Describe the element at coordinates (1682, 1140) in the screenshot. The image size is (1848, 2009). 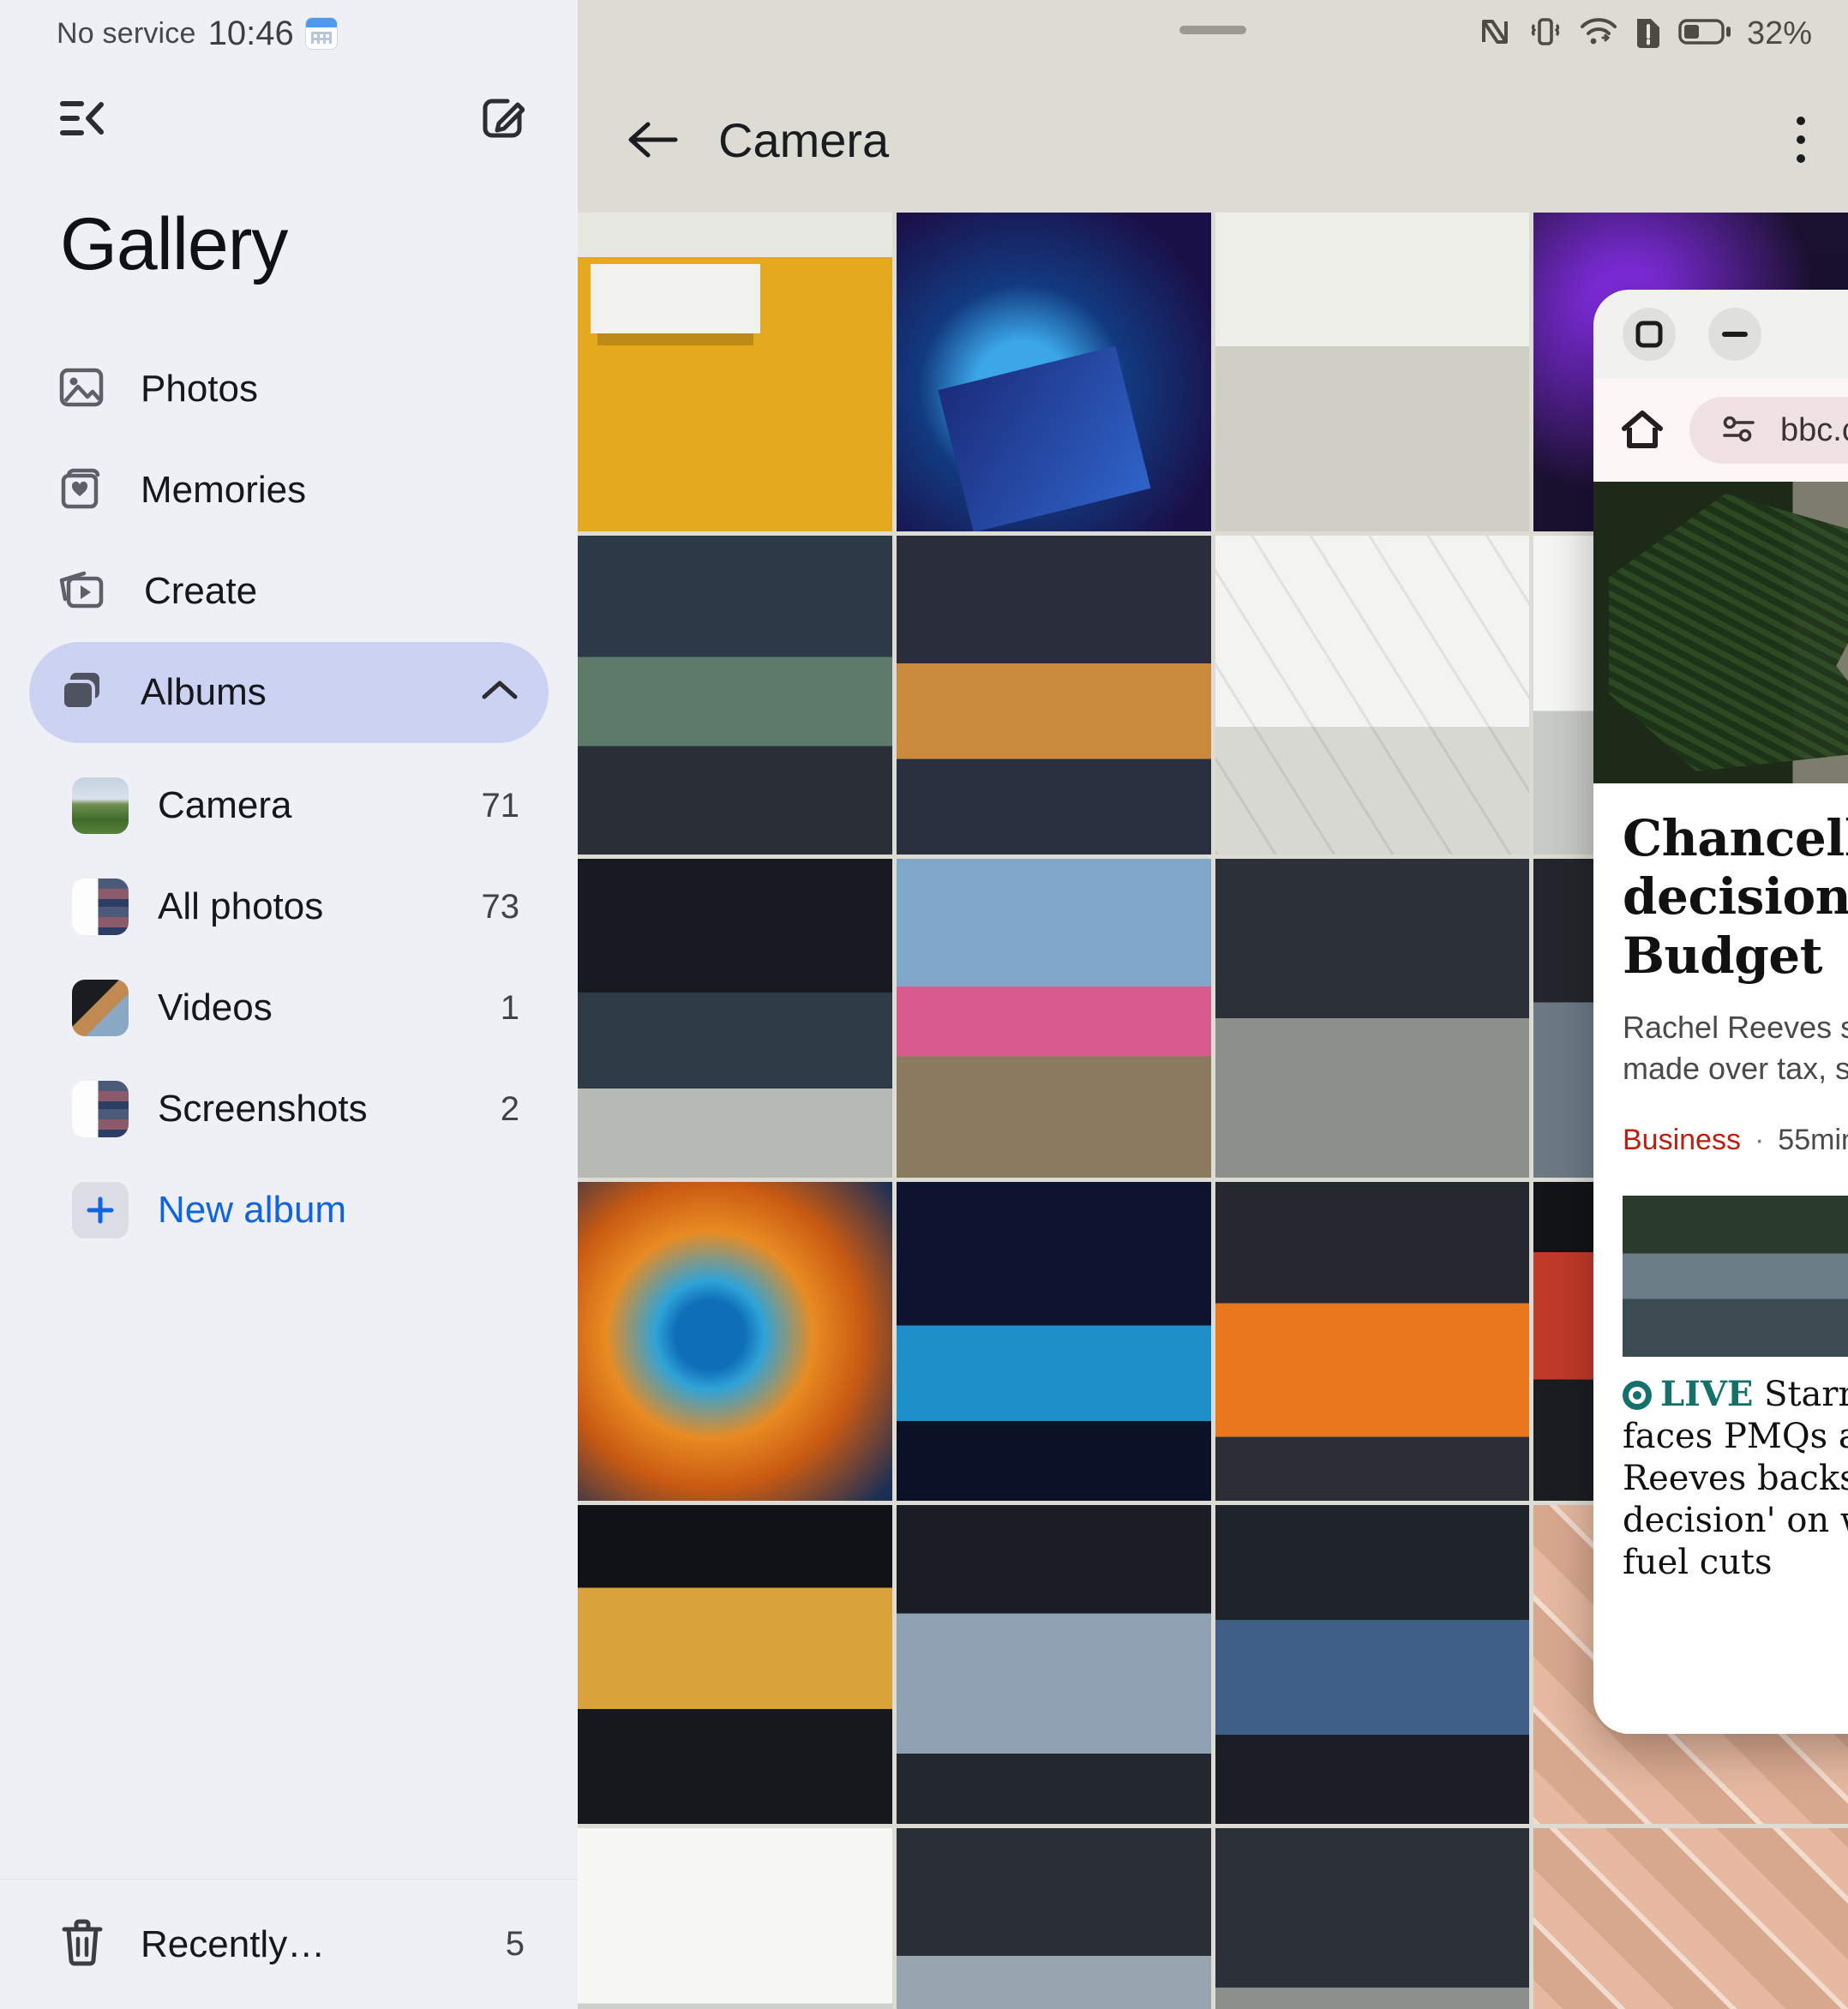
I see `article-category: Business` at that location.